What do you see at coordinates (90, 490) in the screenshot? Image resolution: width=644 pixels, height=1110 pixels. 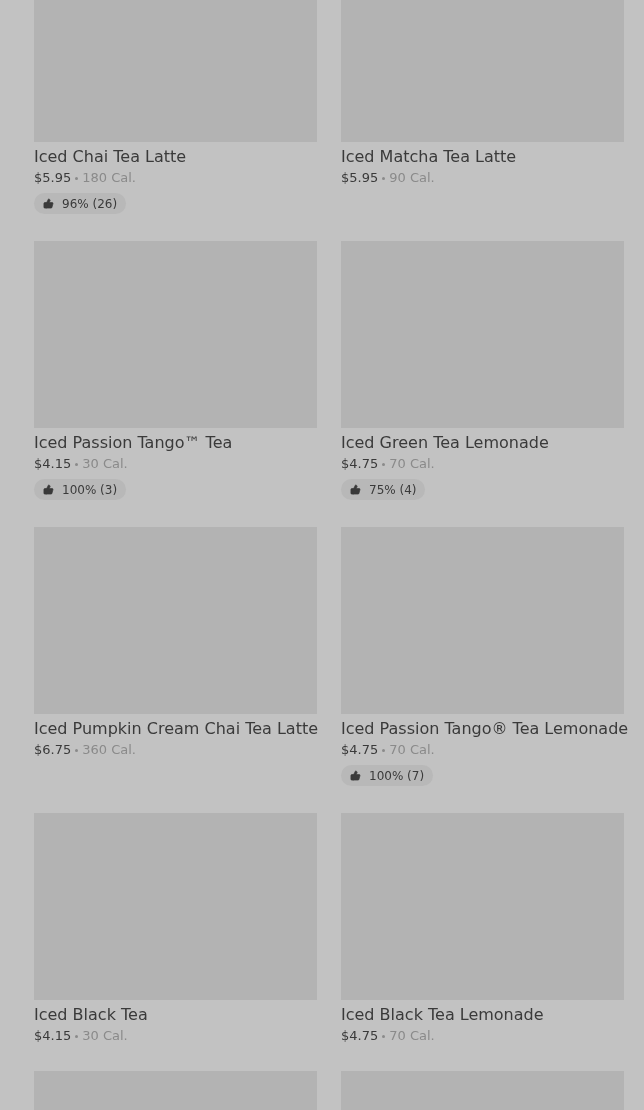 I see `rating-text: 100% (3)` at bounding box center [90, 490].